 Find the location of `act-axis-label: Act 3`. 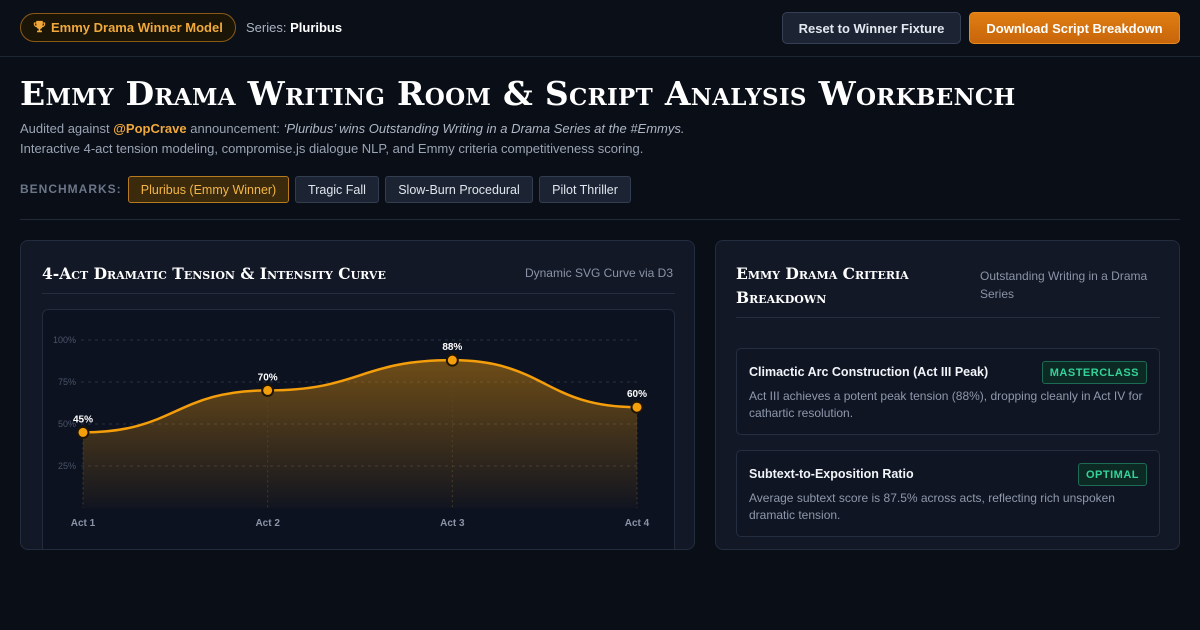

act-axis-label: Act 3 is located at coordinates (452, 523).